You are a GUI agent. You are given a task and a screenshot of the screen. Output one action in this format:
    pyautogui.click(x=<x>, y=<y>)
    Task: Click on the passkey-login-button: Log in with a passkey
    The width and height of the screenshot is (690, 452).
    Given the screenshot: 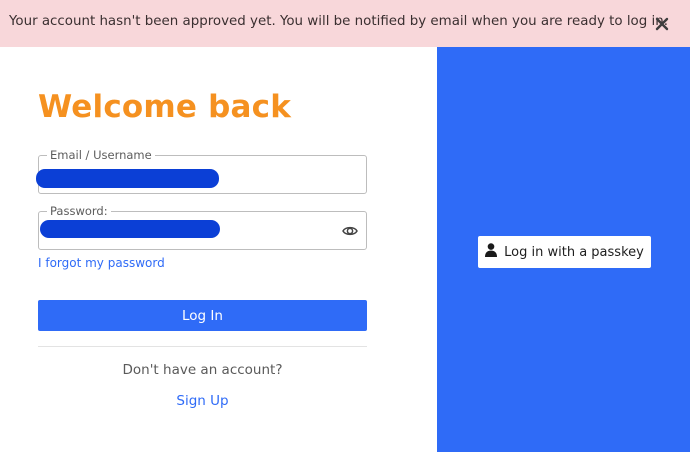 What is the action you would take?
    pyautogui.click(x=564, y=252)
    